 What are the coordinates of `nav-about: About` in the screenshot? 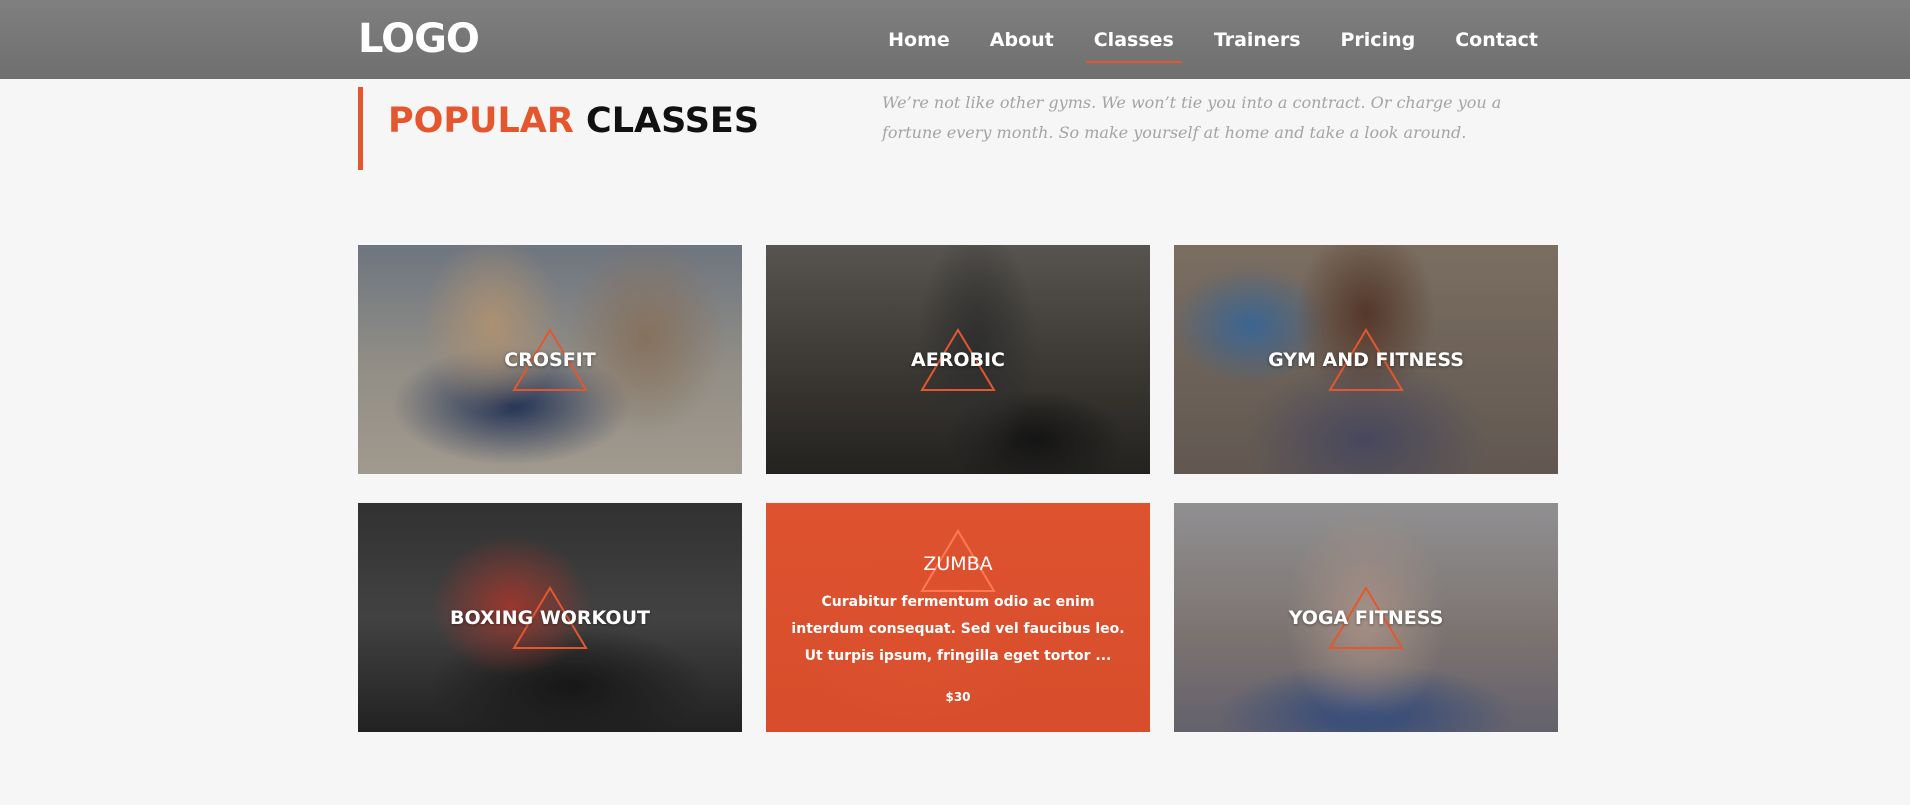 It's located at (1022, 40).